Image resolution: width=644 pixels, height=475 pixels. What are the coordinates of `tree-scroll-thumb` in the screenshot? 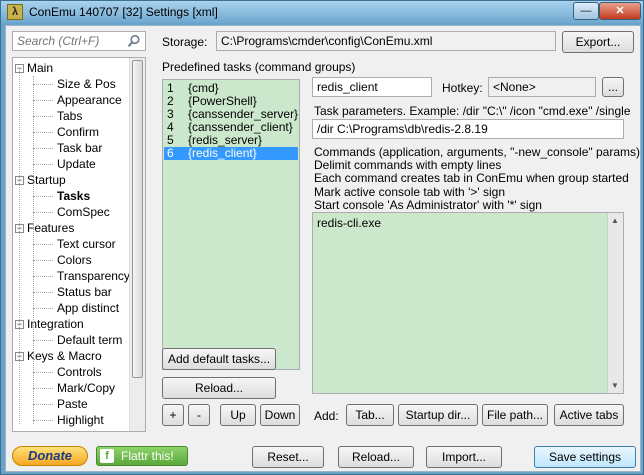 It's located at (137, 219).